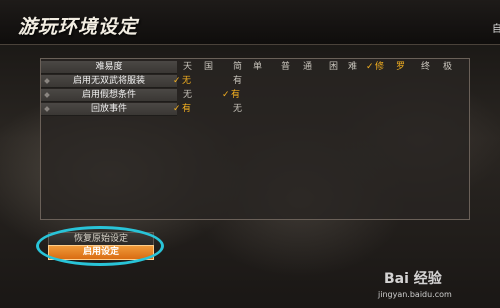  What do you see at coordinates (78, 27) in the screenshot?
I see `screen-title: 游玩环境设定` at bounding box center [78, 27].